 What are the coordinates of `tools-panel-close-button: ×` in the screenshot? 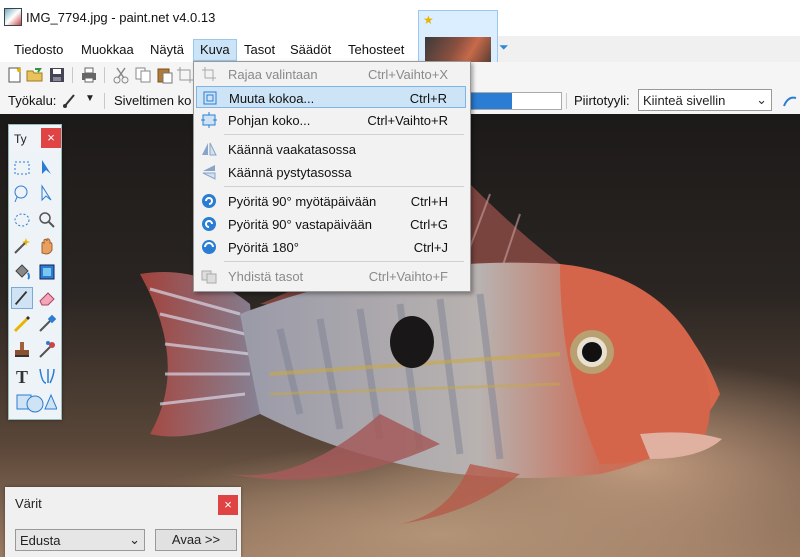 It's located at (51, 138).